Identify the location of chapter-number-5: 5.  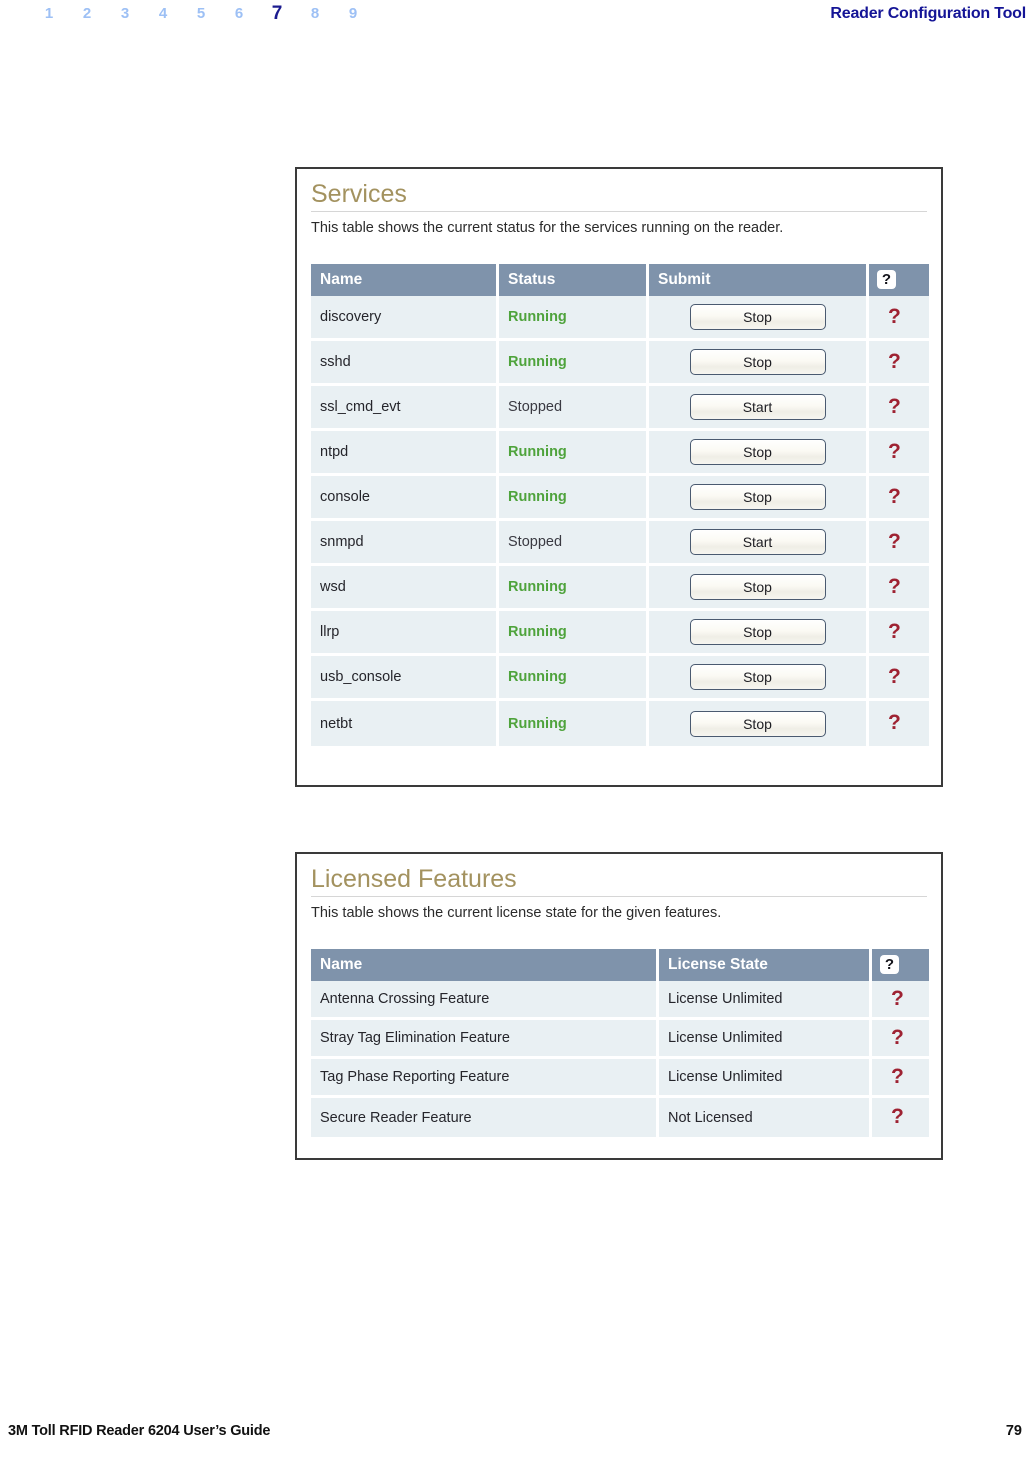
(201, 14).